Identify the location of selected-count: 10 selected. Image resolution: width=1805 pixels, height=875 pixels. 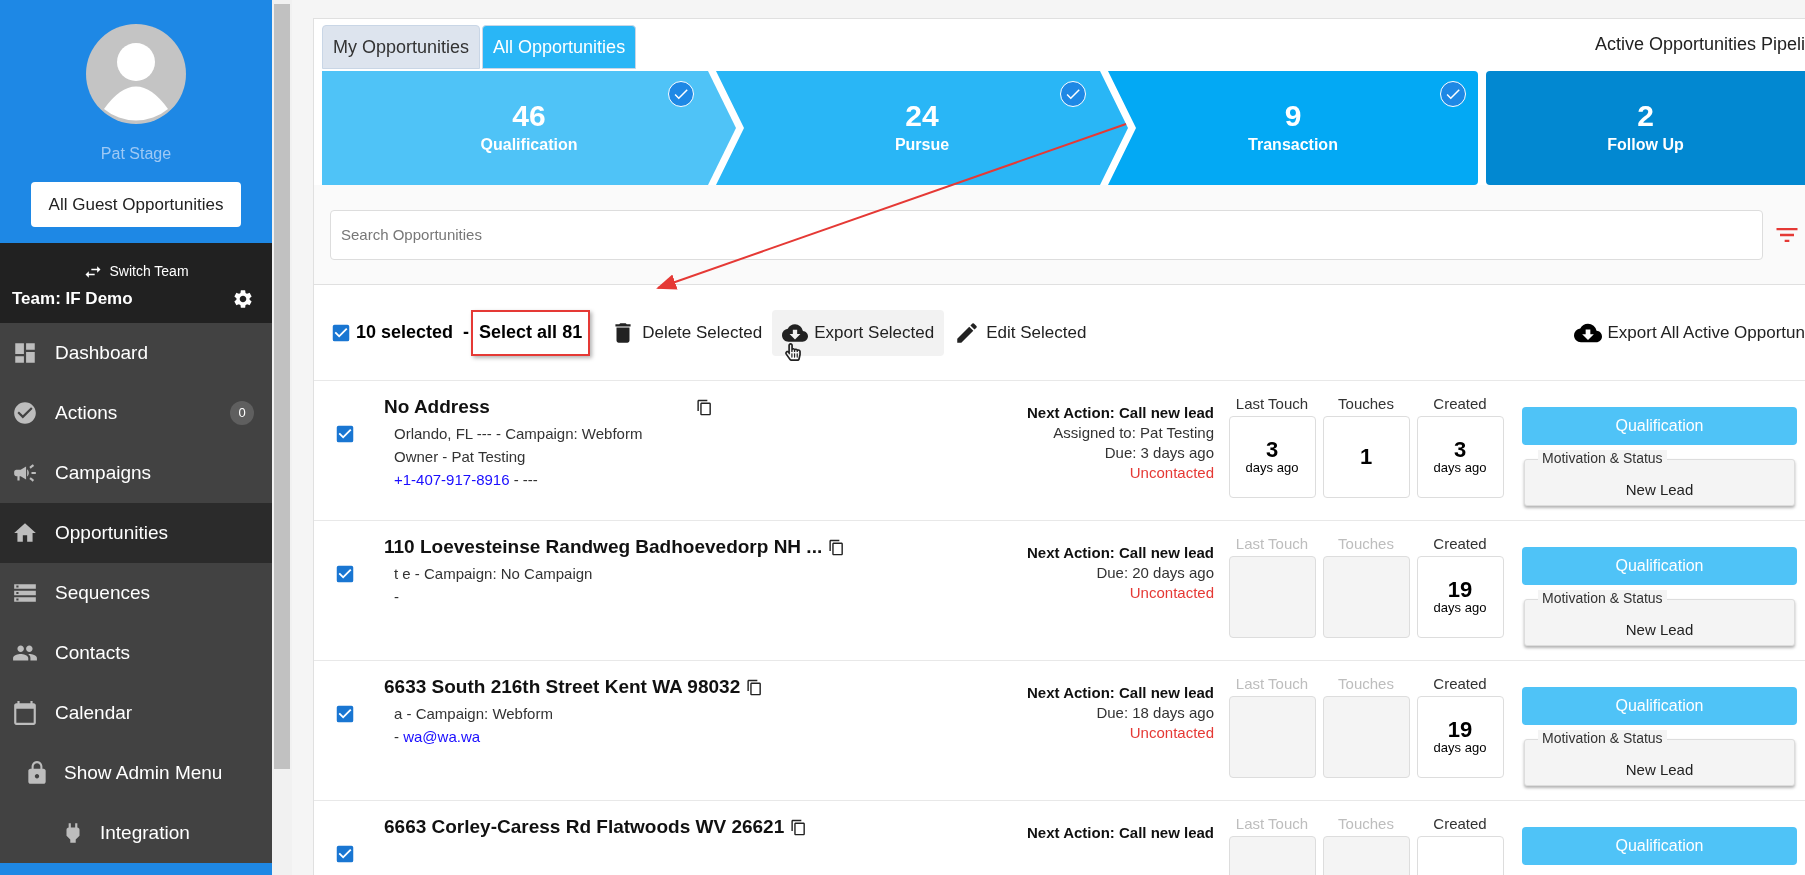
(405, 332).